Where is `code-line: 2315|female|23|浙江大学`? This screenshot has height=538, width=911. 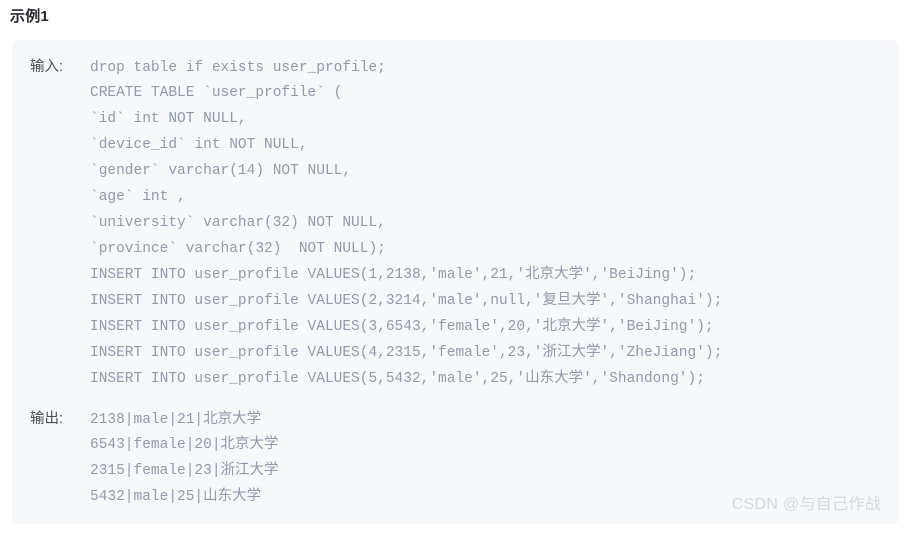 code-line: 2315|female|23|浙江大学 is located at coordinates (464, 471).